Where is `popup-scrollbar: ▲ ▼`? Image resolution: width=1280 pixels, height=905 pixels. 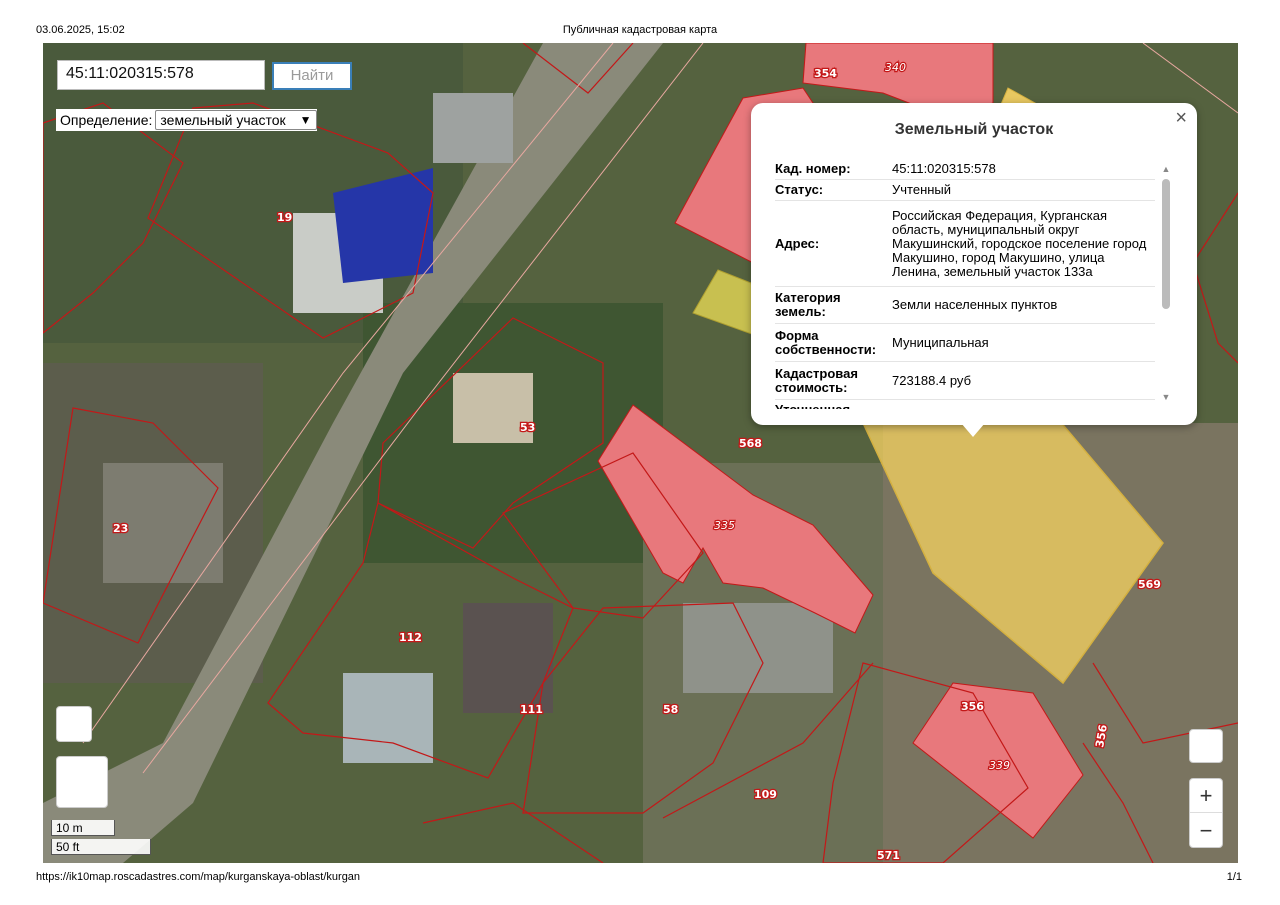 popup-scrollbar: ▲ ▼ is located at coordinates (1166, 285).